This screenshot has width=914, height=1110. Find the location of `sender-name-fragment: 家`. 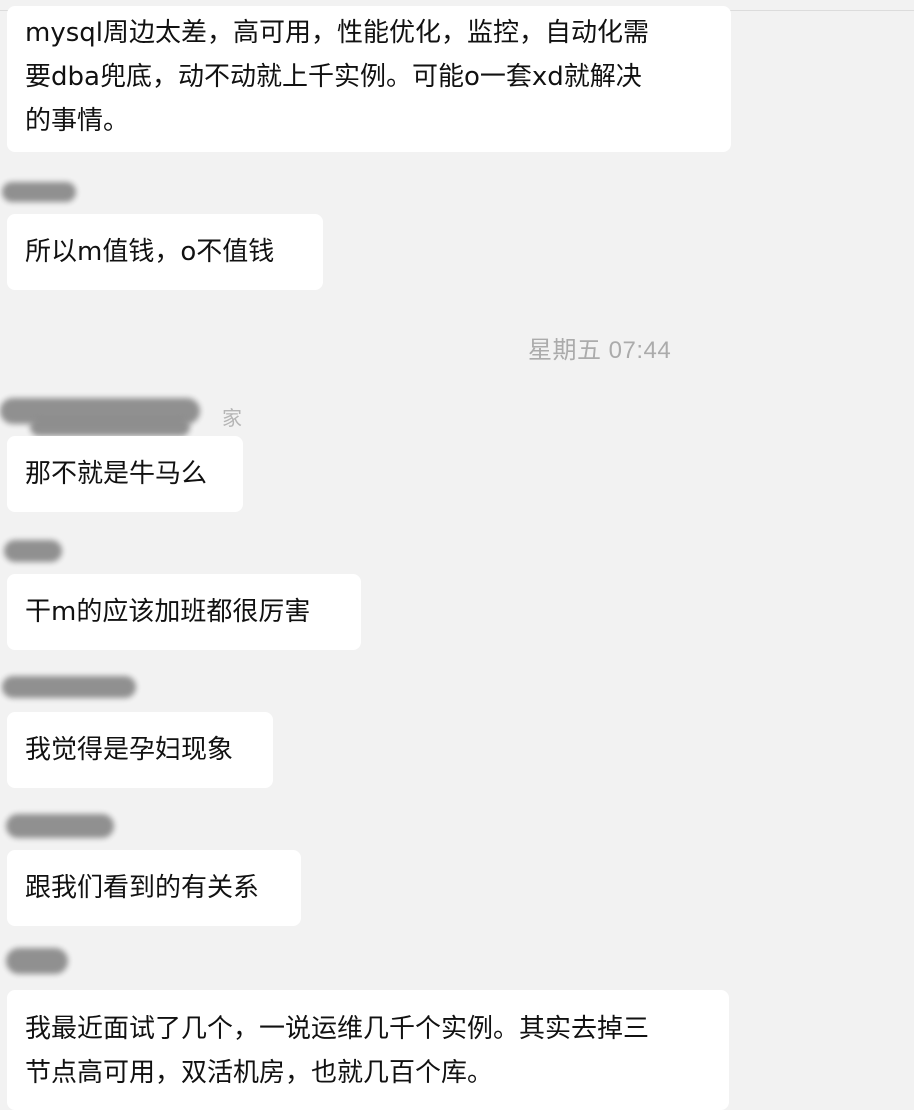

sender-name-fragment: 家 is located at coordinates (232, 418).